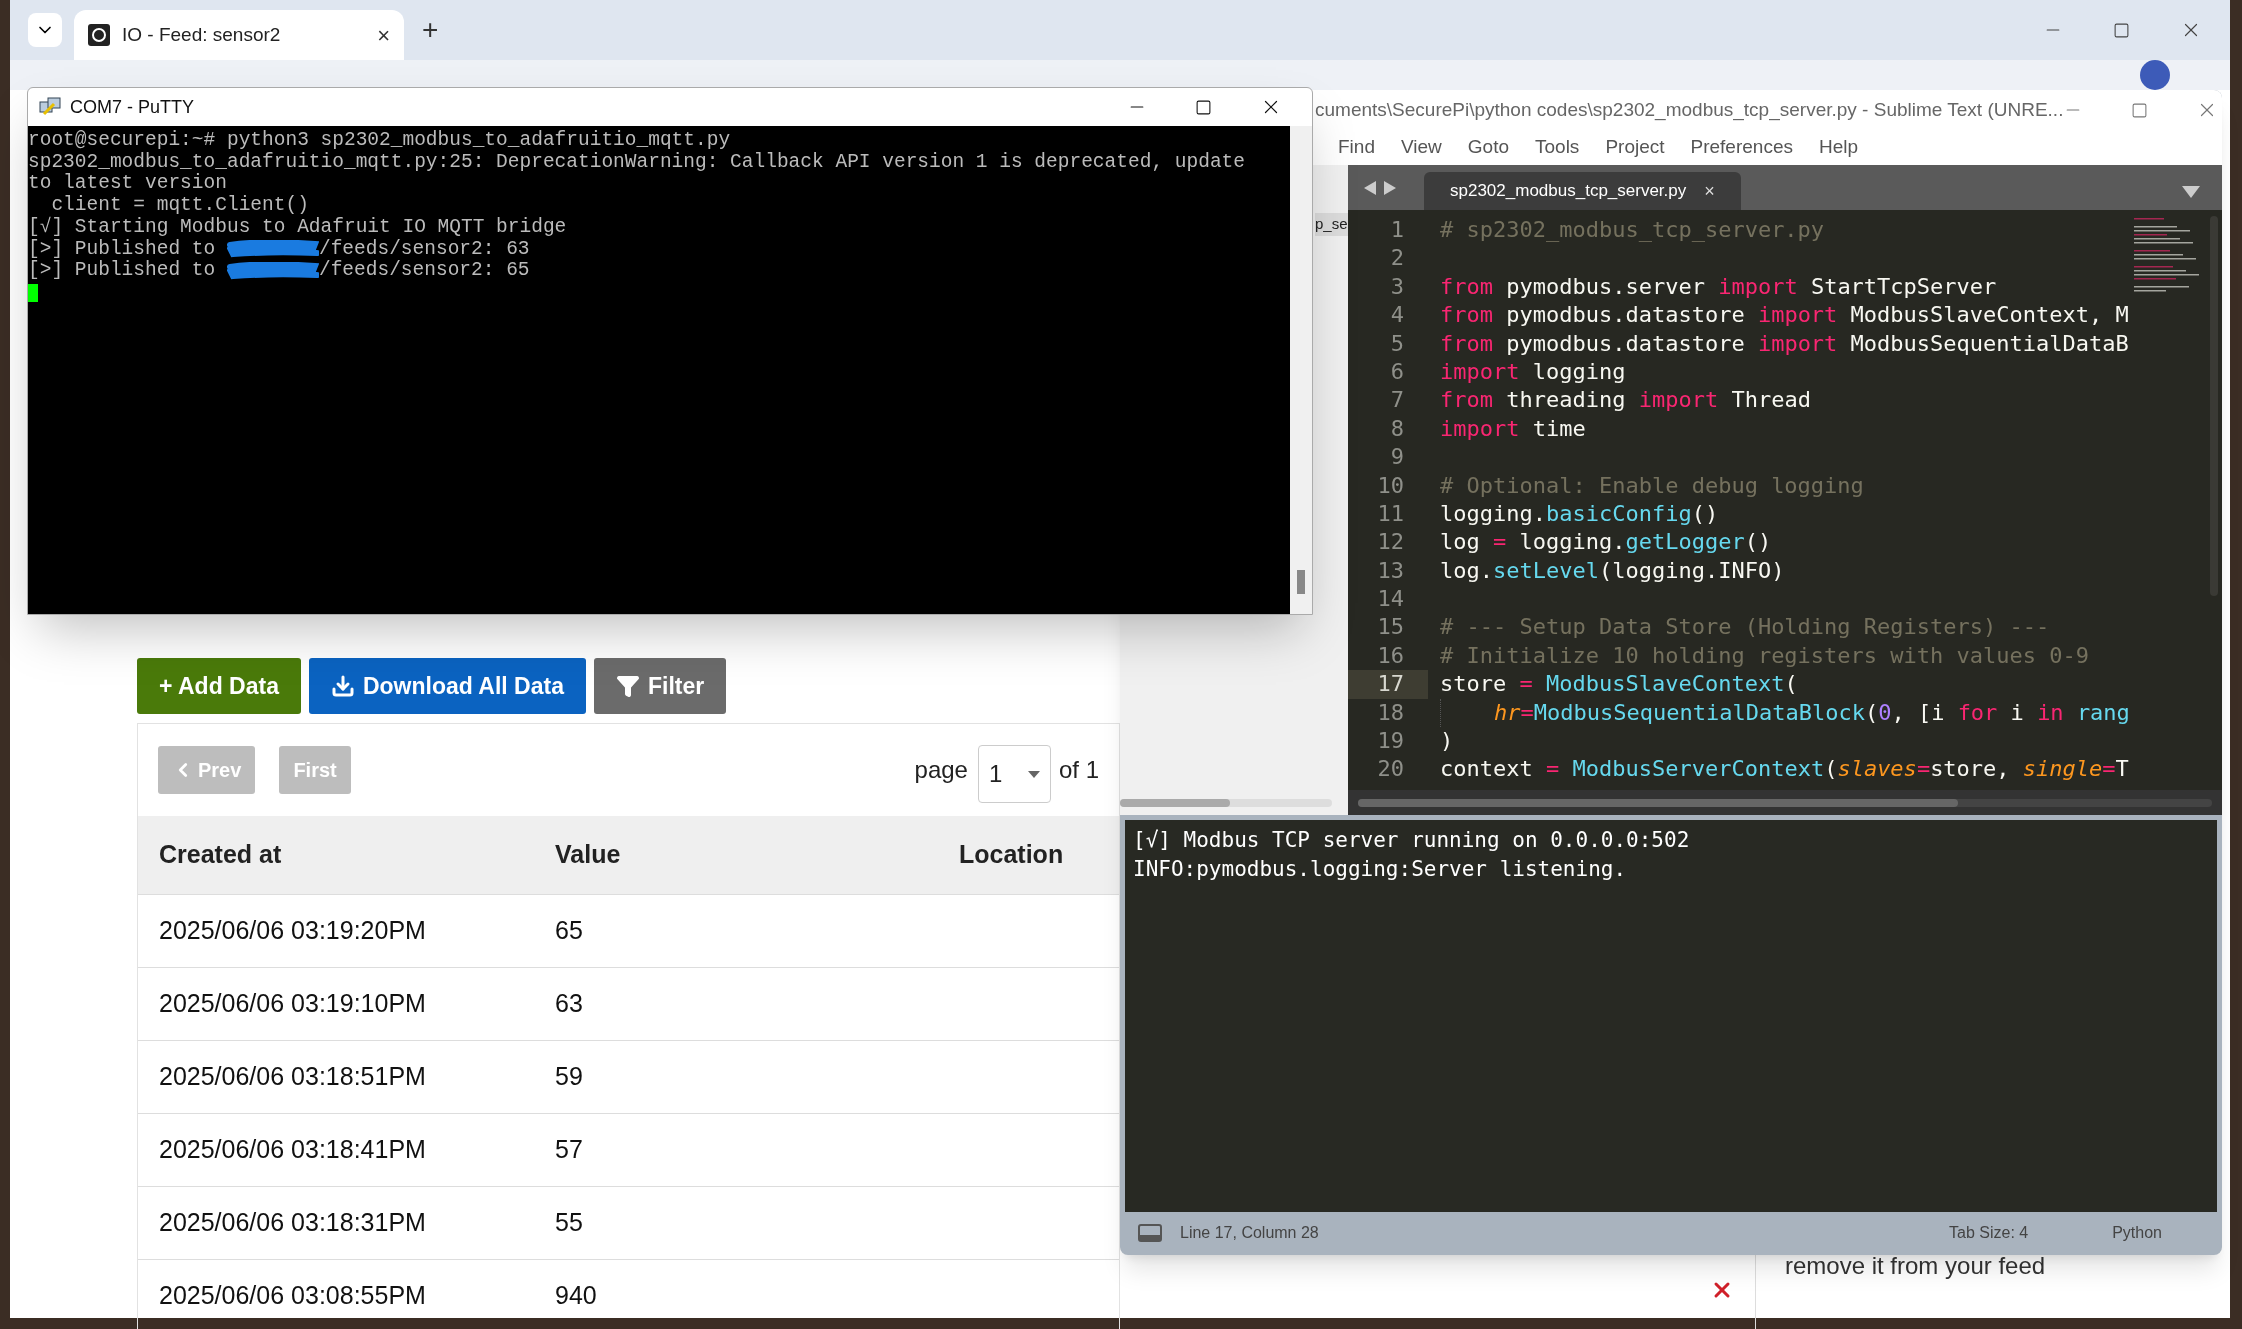 The height and width of the screenshot is (1329, 2242). Describe the element at coordinates (1397, 315) in the screenshot. I see `line-number: 4` at that location.